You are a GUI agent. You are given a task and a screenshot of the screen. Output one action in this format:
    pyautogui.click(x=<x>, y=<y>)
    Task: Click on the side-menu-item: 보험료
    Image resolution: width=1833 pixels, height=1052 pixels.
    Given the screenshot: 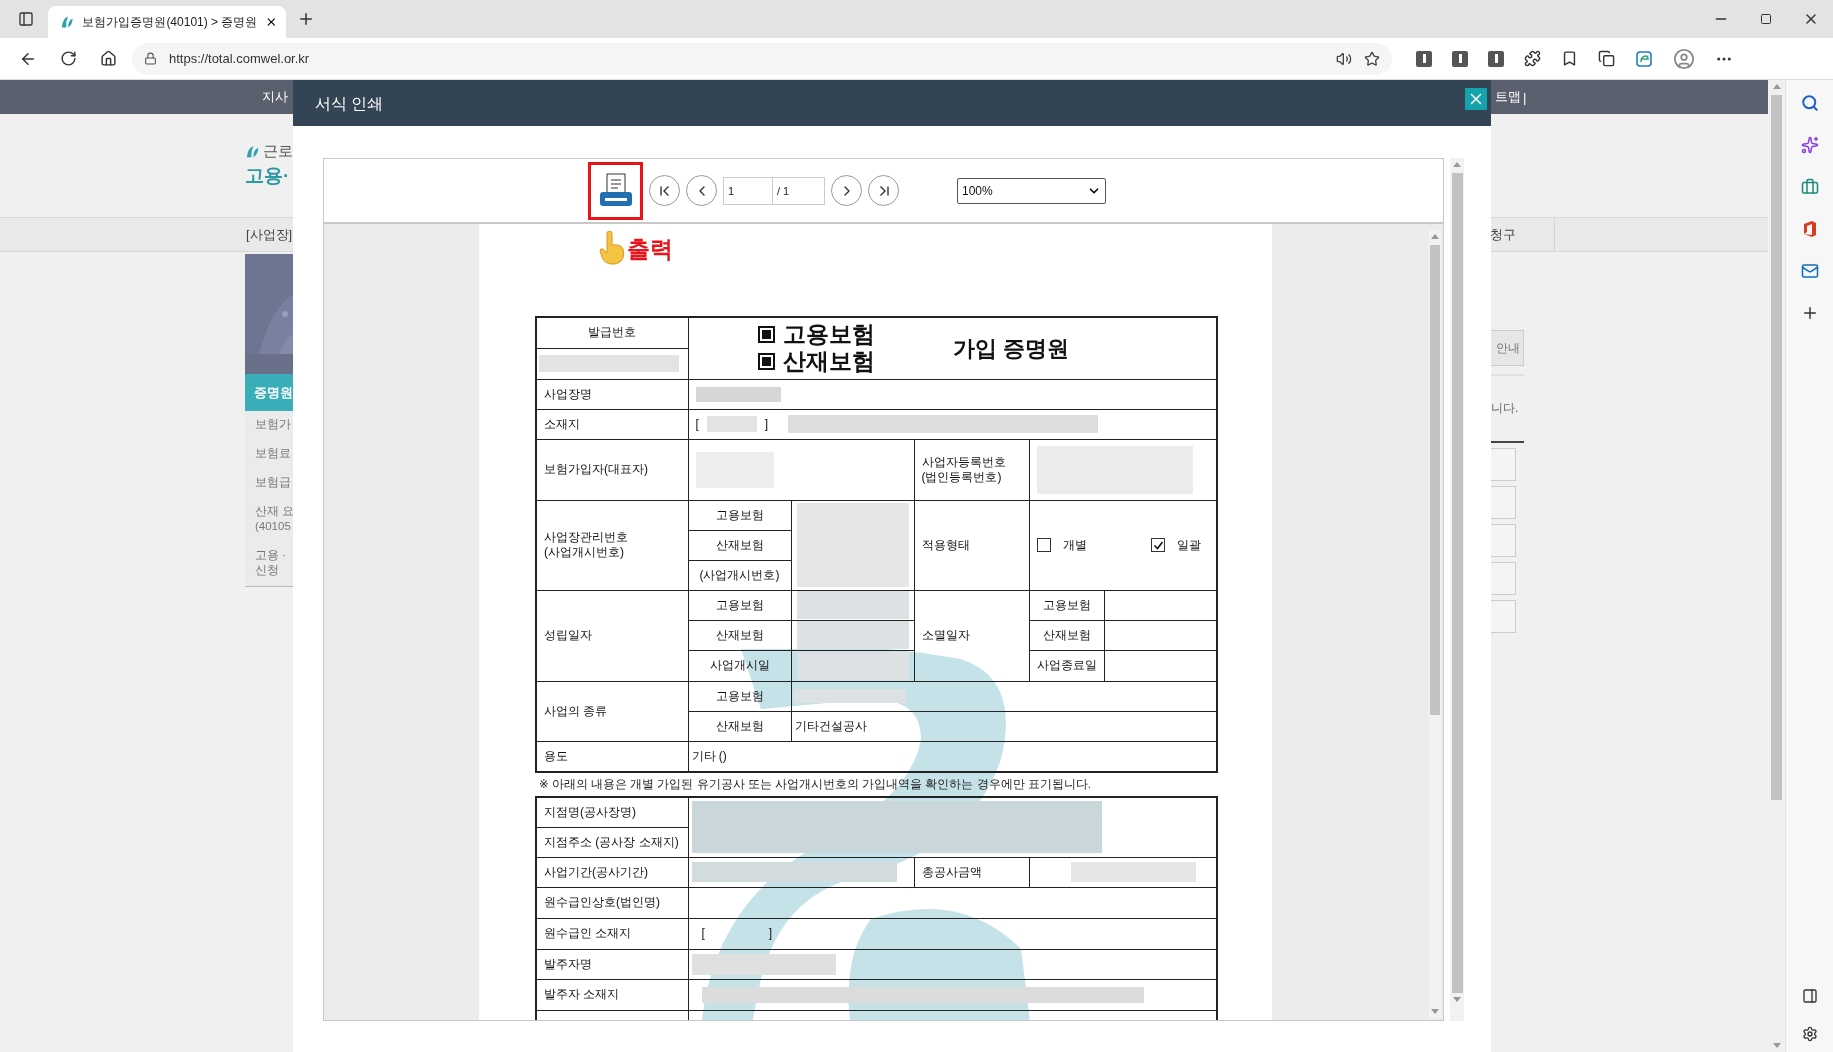 What is the action you would take?
    pyautogui.click(x=269, y=453)
    